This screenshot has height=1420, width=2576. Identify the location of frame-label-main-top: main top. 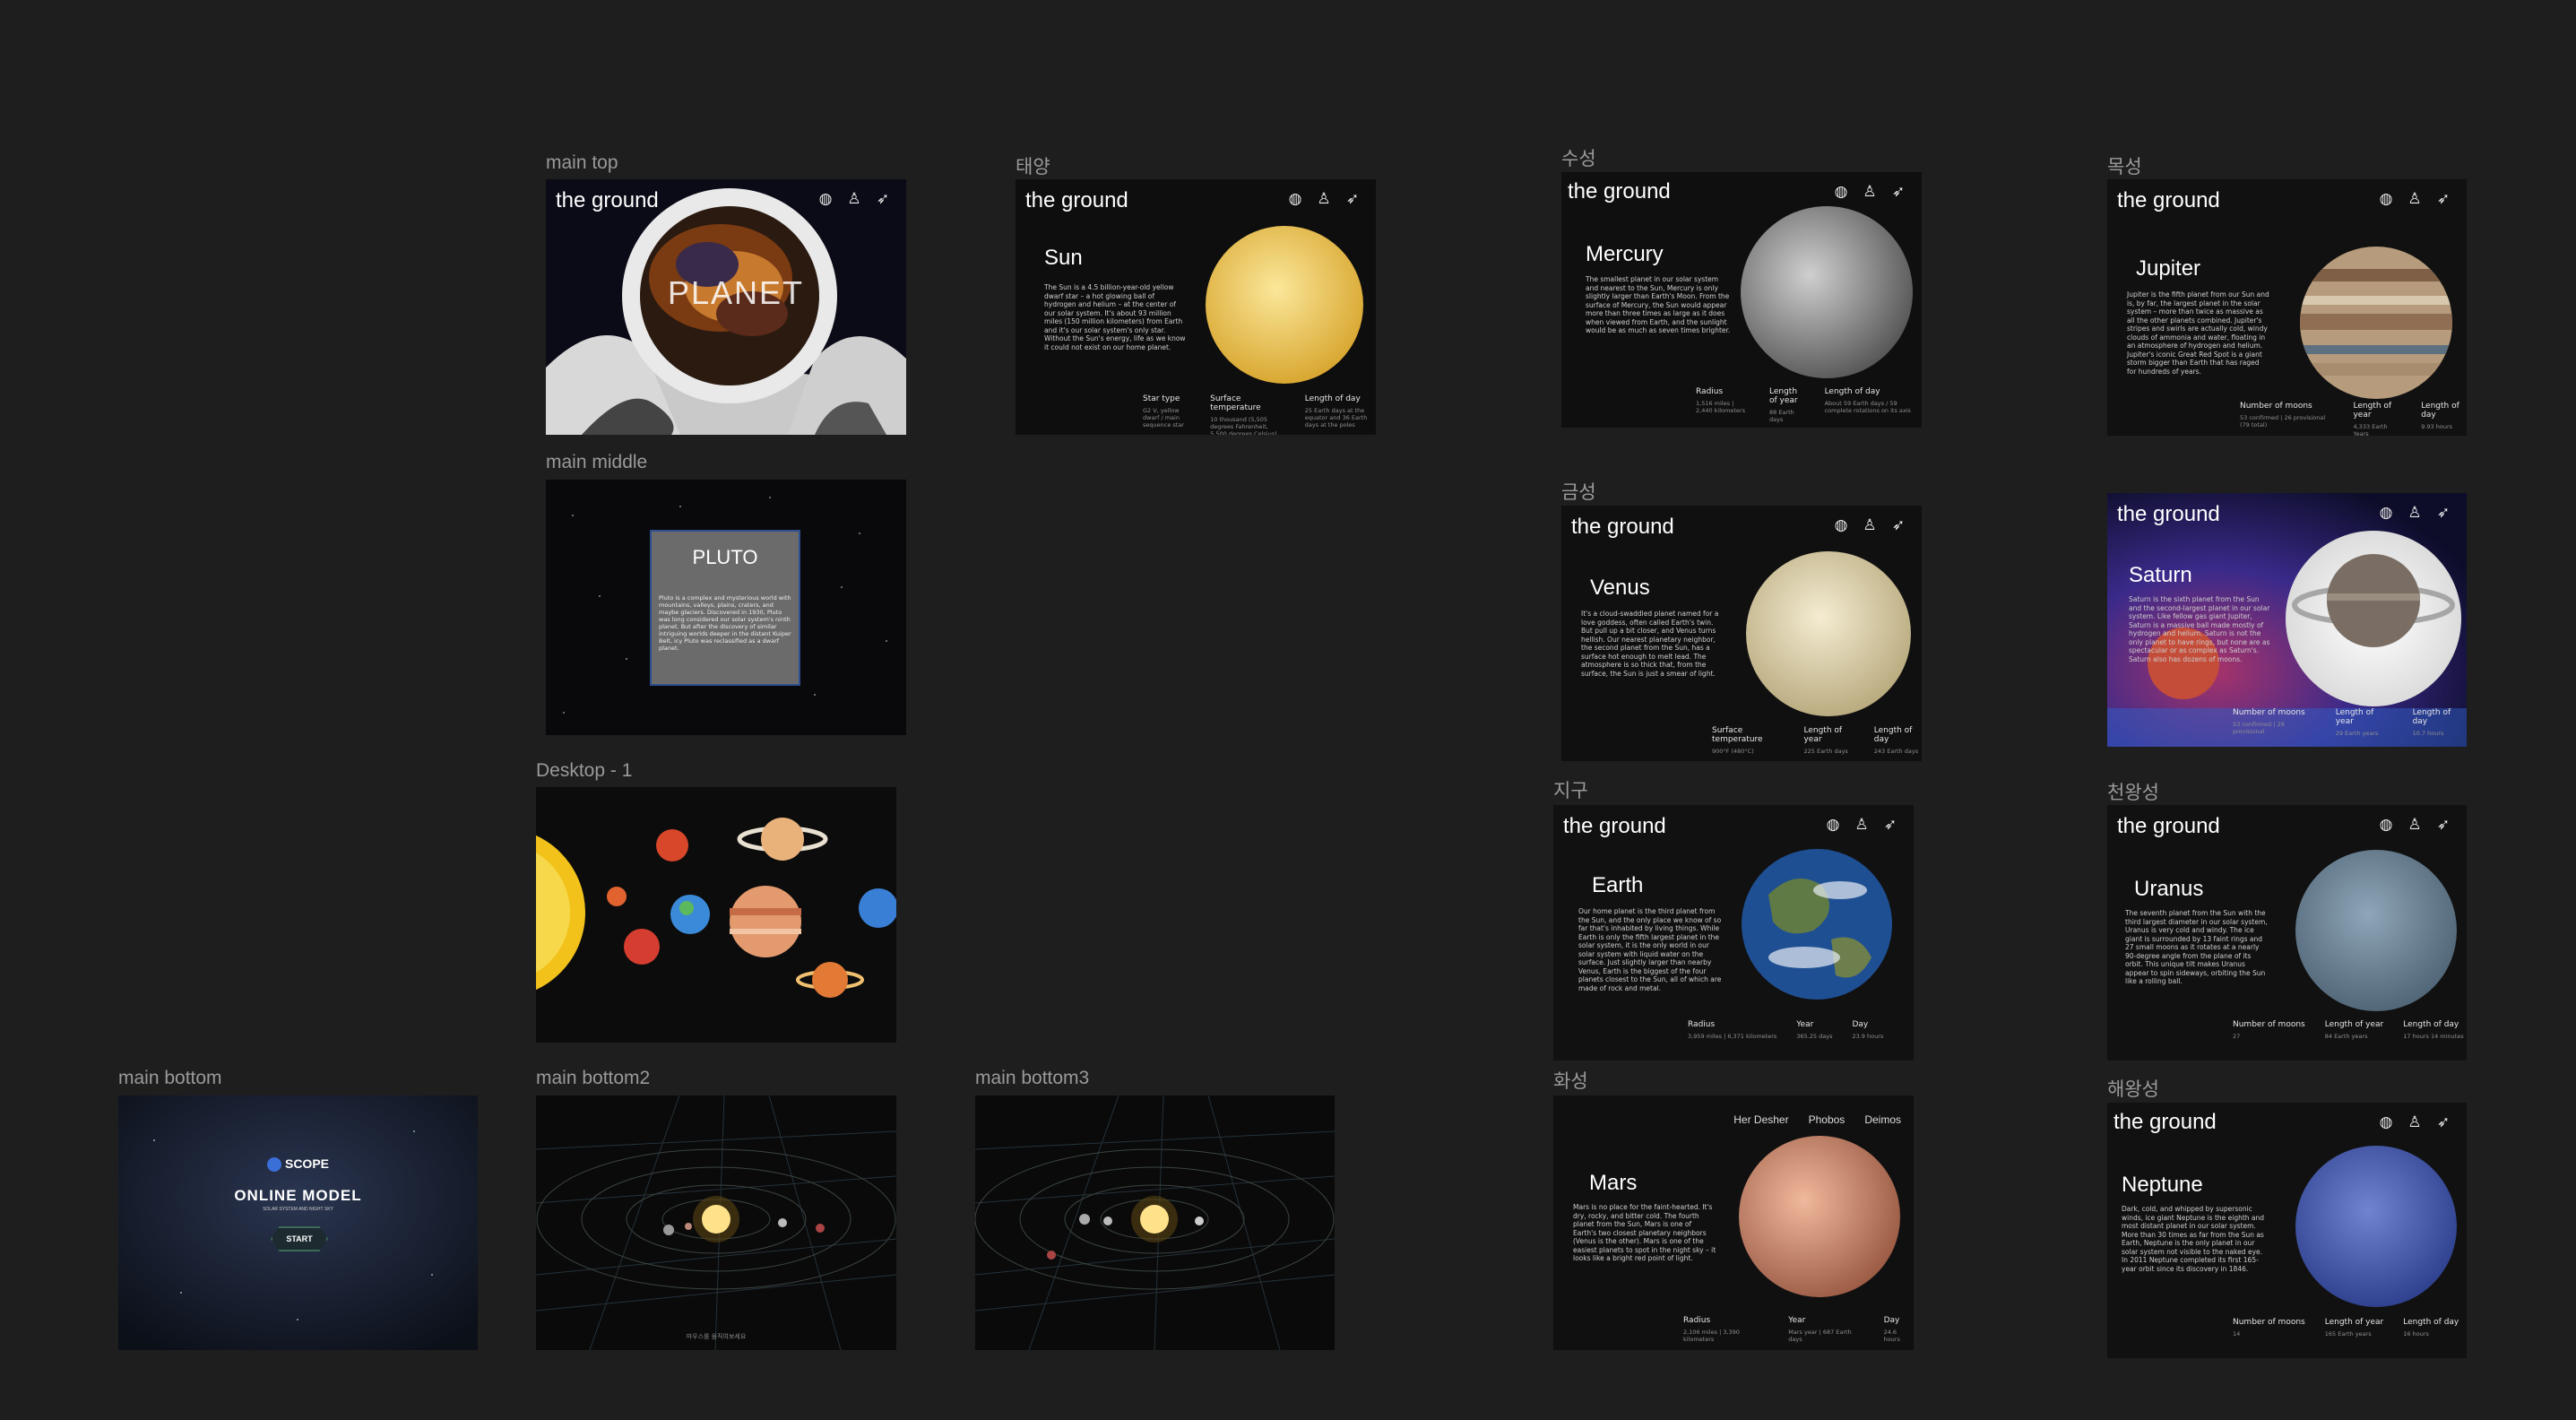
(582, 163).